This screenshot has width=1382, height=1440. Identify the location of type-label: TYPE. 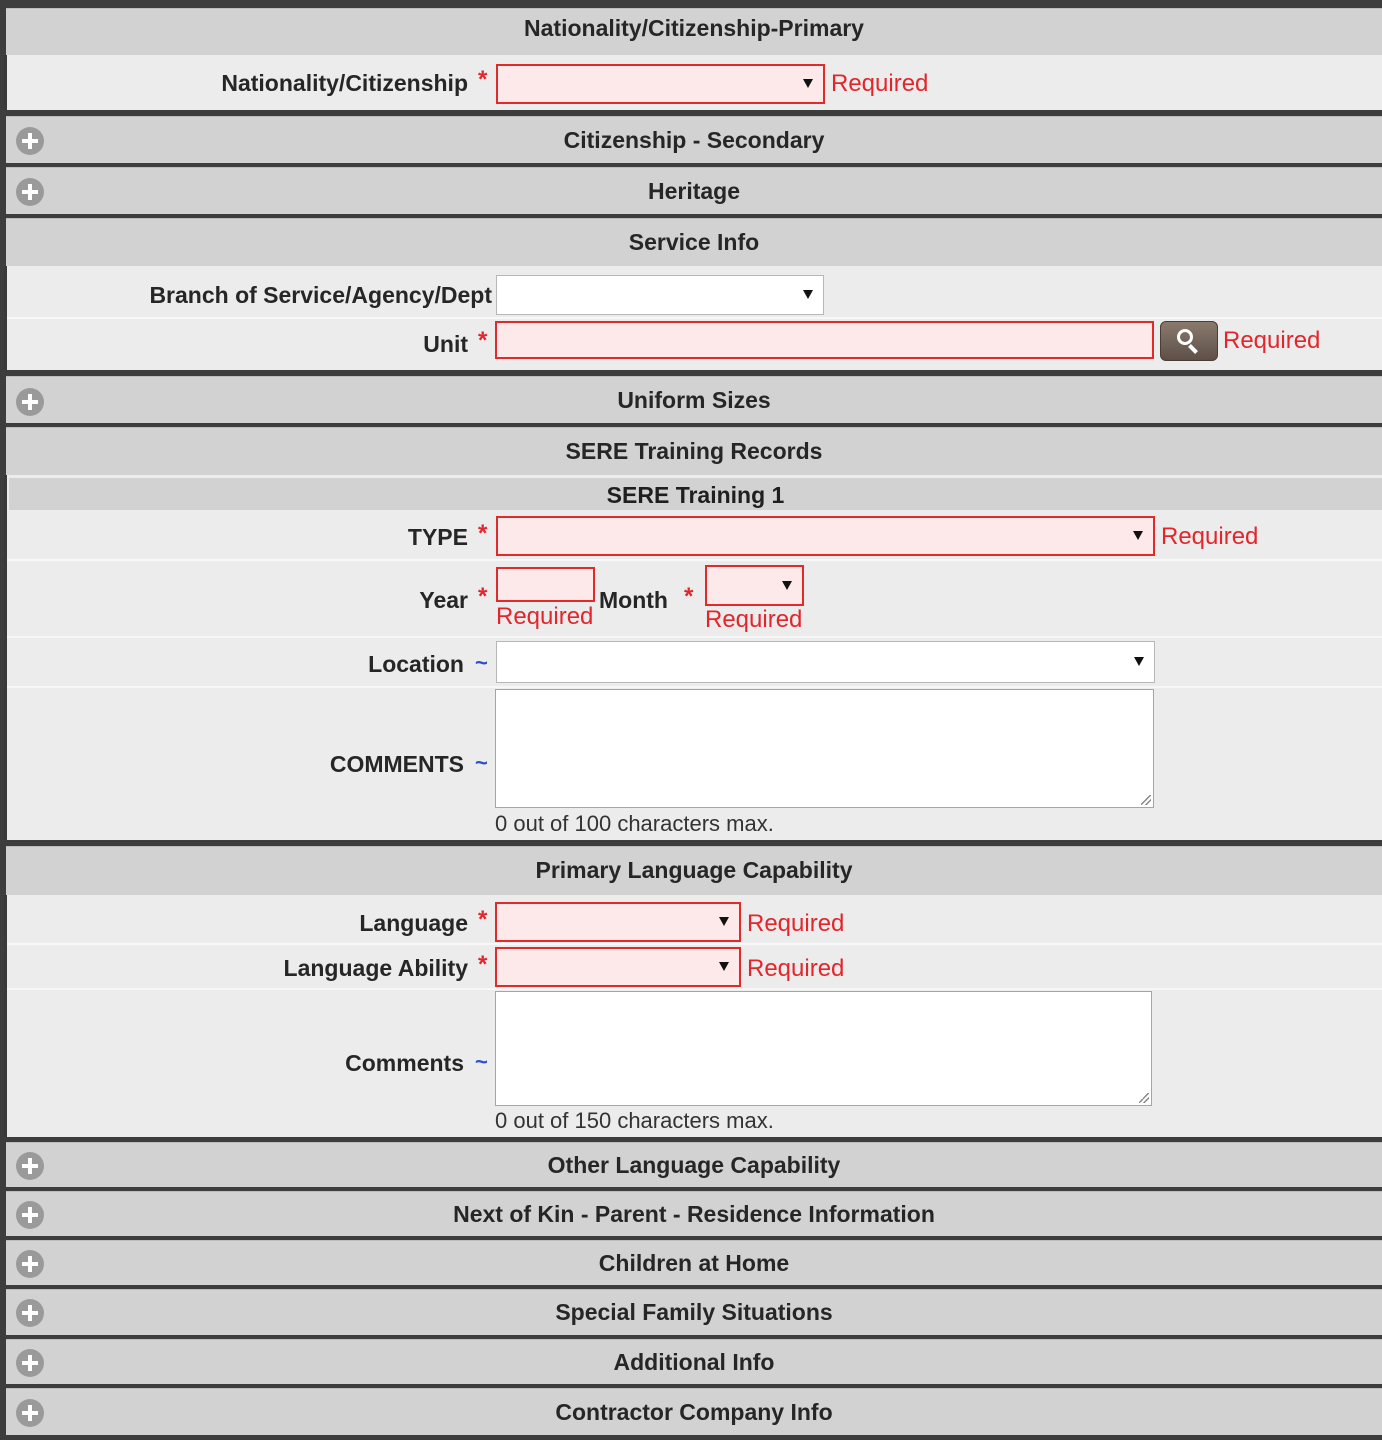
(437, 537).